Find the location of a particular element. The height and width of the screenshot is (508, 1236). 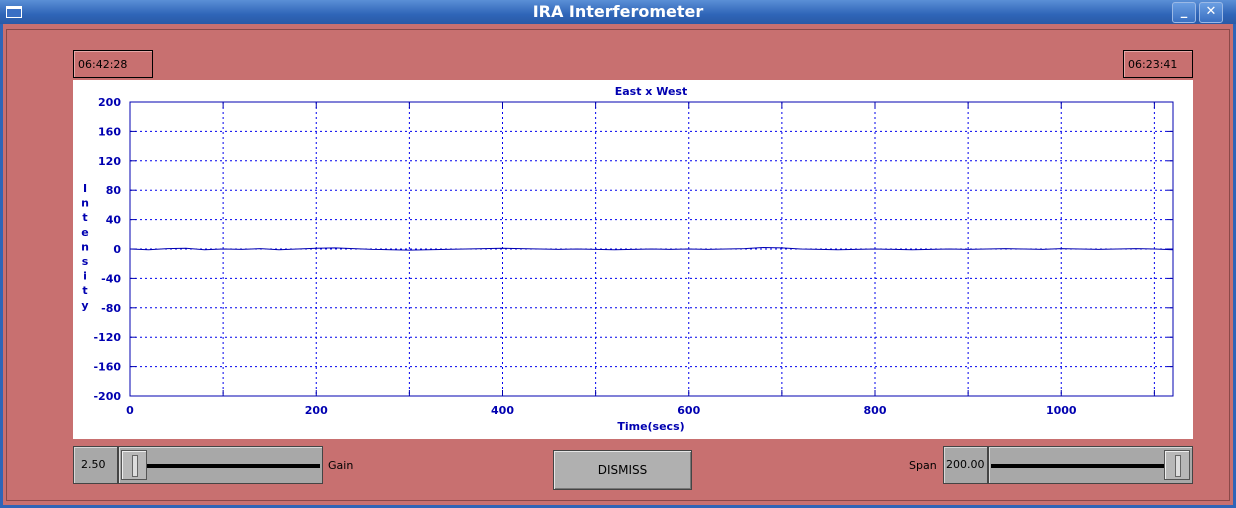

close-button: ✕ is located at coordinates (1211, 12).